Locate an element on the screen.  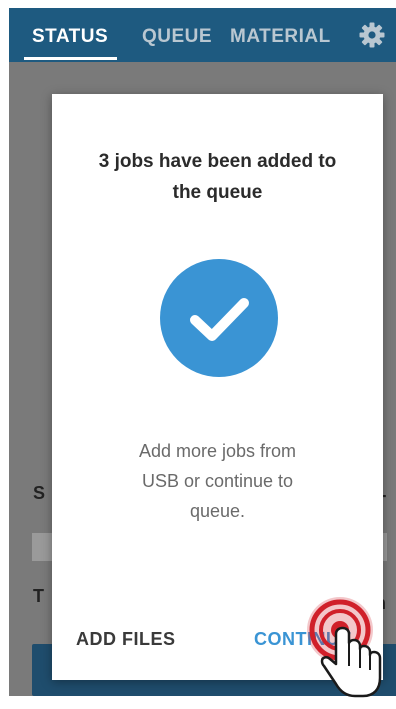
dialog-title: 3 jobs have been added to the queue is located at coordinates (217, 177).